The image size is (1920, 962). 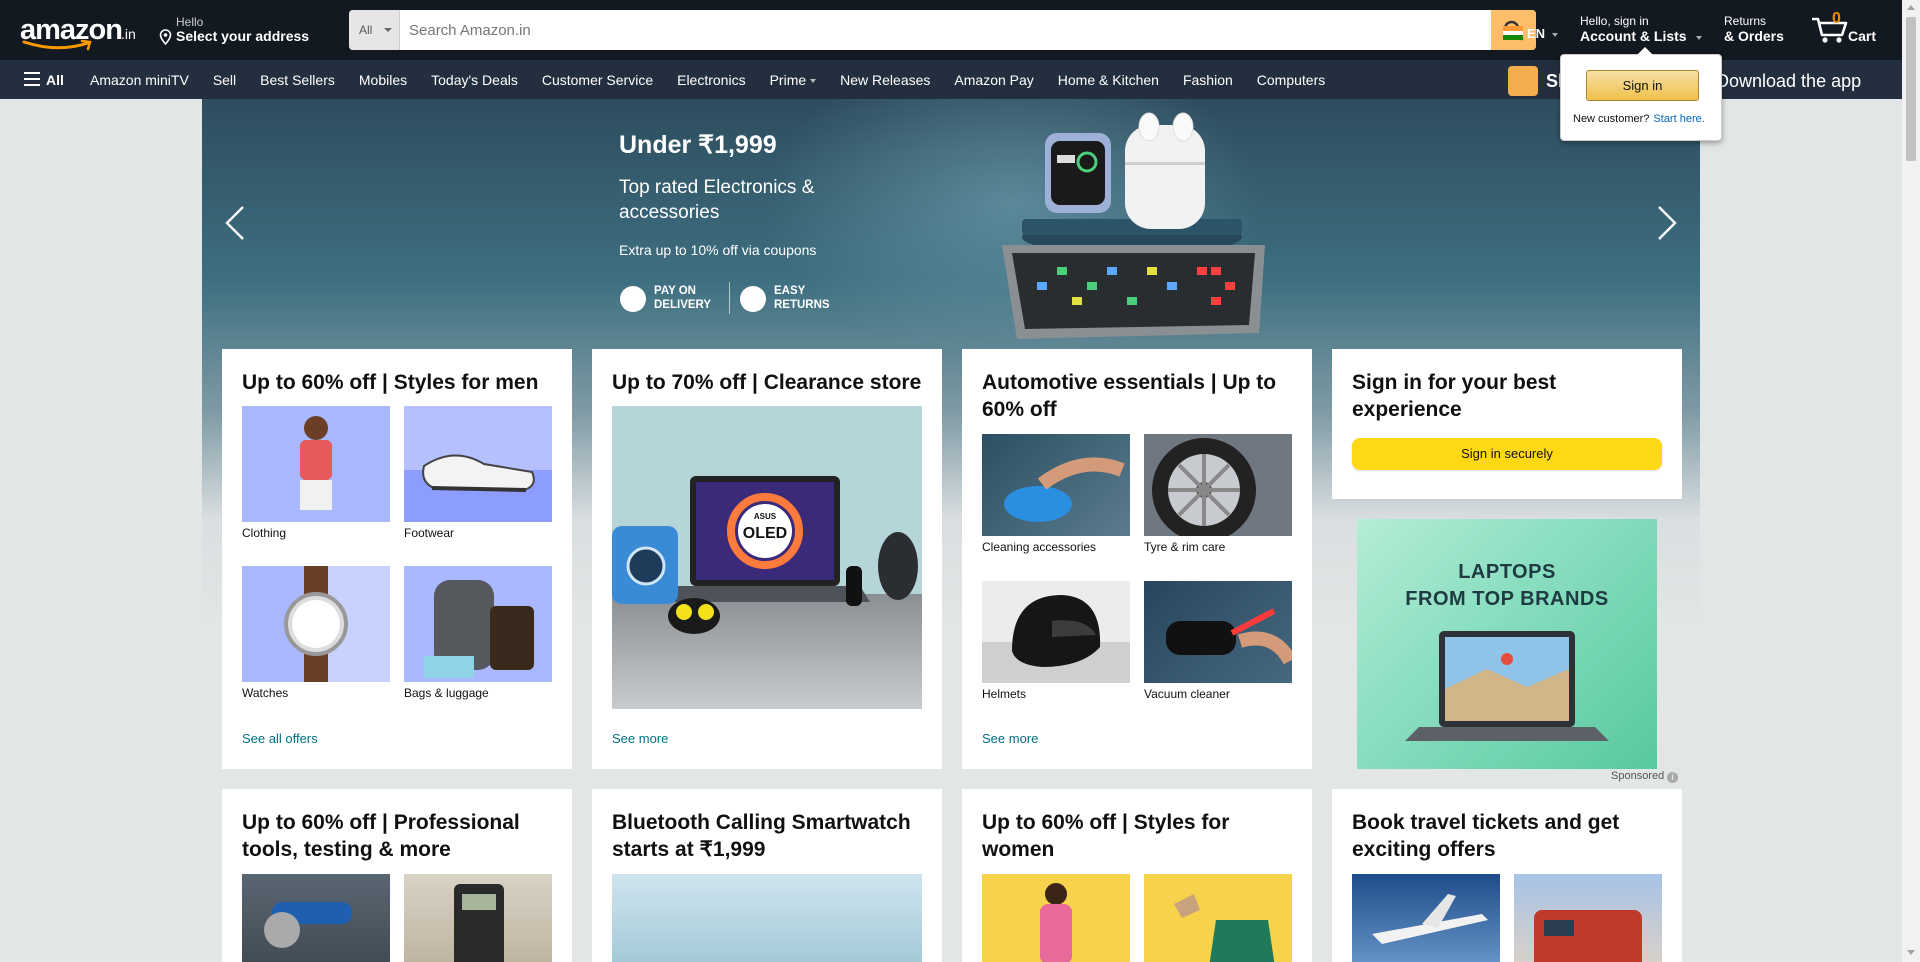 I want to click on tile-helmets: Helmets, so click(x=1056, y=641).